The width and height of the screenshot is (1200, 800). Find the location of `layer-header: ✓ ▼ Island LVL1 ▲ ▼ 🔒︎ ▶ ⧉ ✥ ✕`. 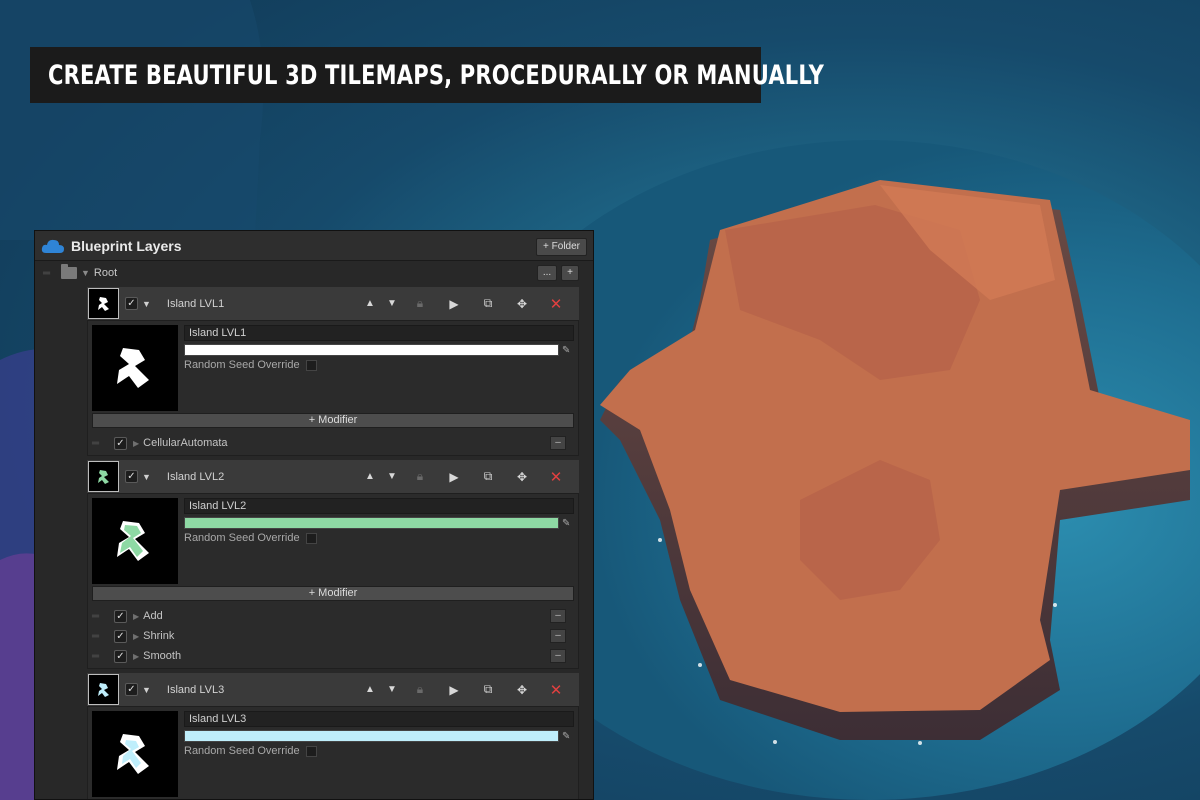

layer-header: ✓ ▼ Island LVL1 ▲ ▼ 🔒︎ ▶ ⧉ ✥ ✕ is located at coordinates (333, 303).